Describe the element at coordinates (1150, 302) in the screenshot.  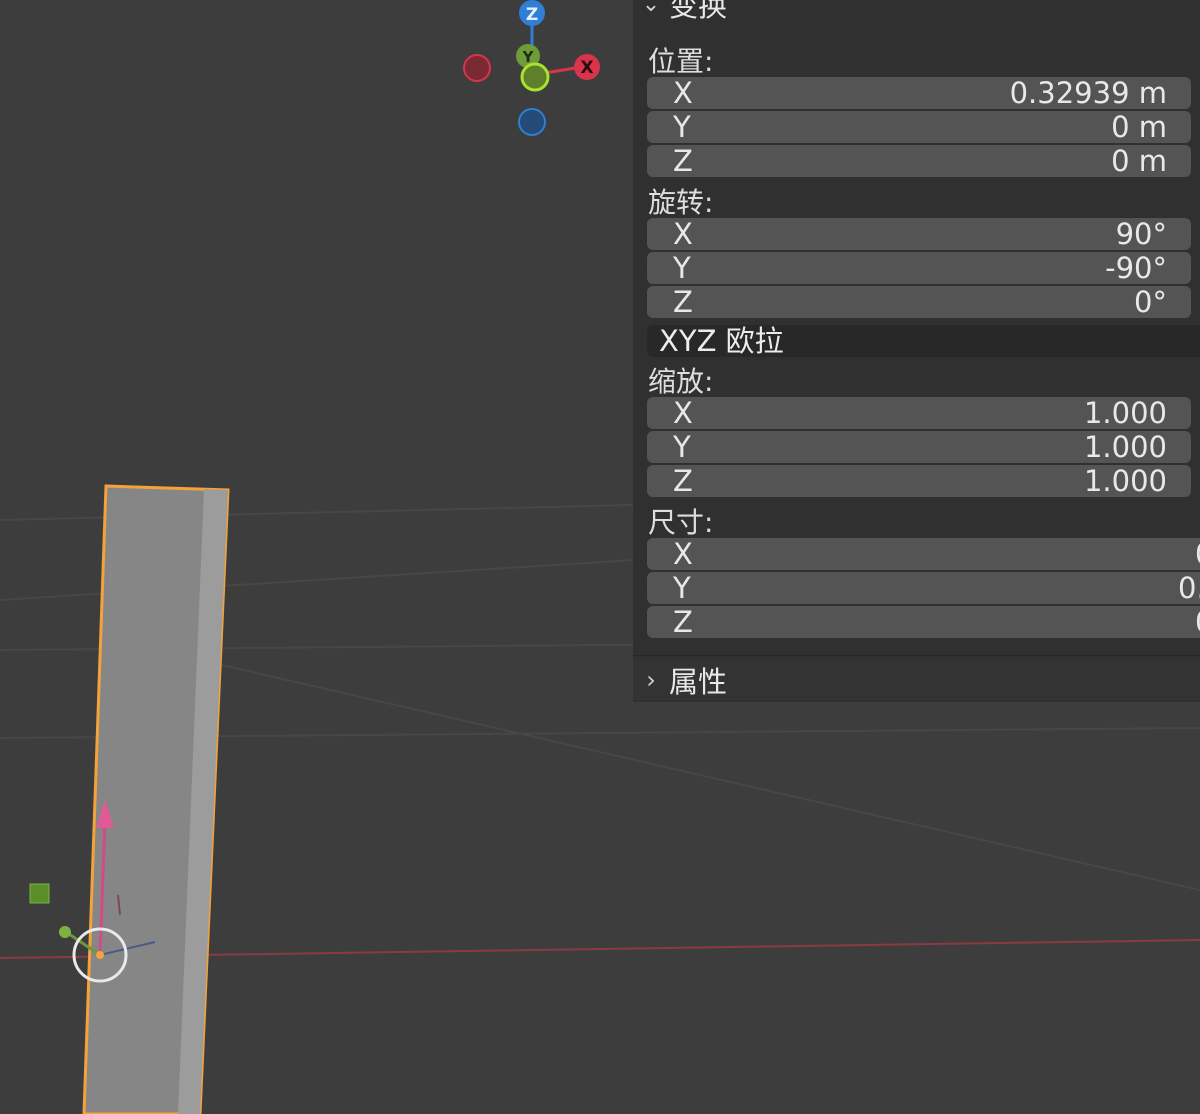
I see `field-value: 0°` at that location.